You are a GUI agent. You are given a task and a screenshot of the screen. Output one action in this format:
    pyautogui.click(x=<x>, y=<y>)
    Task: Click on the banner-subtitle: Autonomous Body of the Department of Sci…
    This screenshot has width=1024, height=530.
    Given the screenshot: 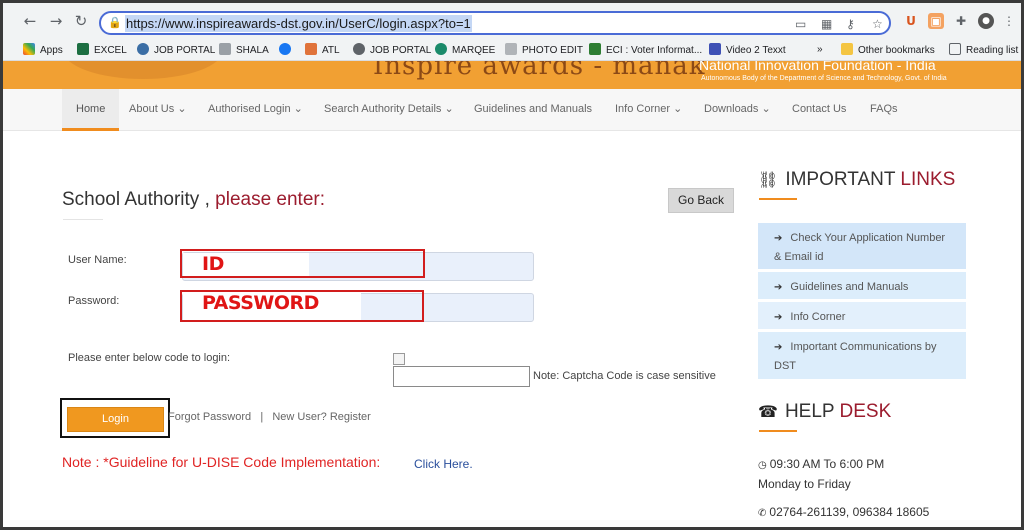 What is the action you would take?
    pyautogui.click(x=824, y=78)
    